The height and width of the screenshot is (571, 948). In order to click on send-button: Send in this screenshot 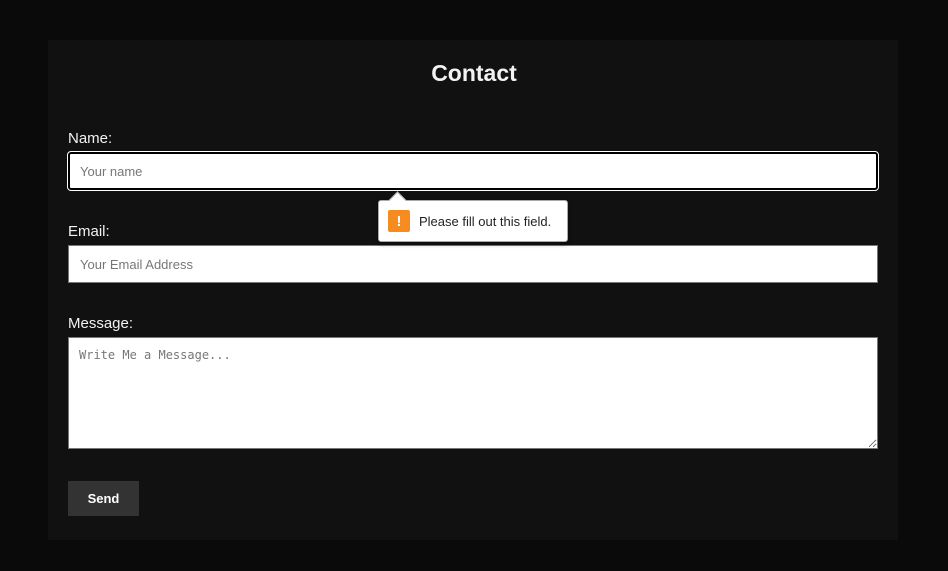, I will do `click(103, 498)`.